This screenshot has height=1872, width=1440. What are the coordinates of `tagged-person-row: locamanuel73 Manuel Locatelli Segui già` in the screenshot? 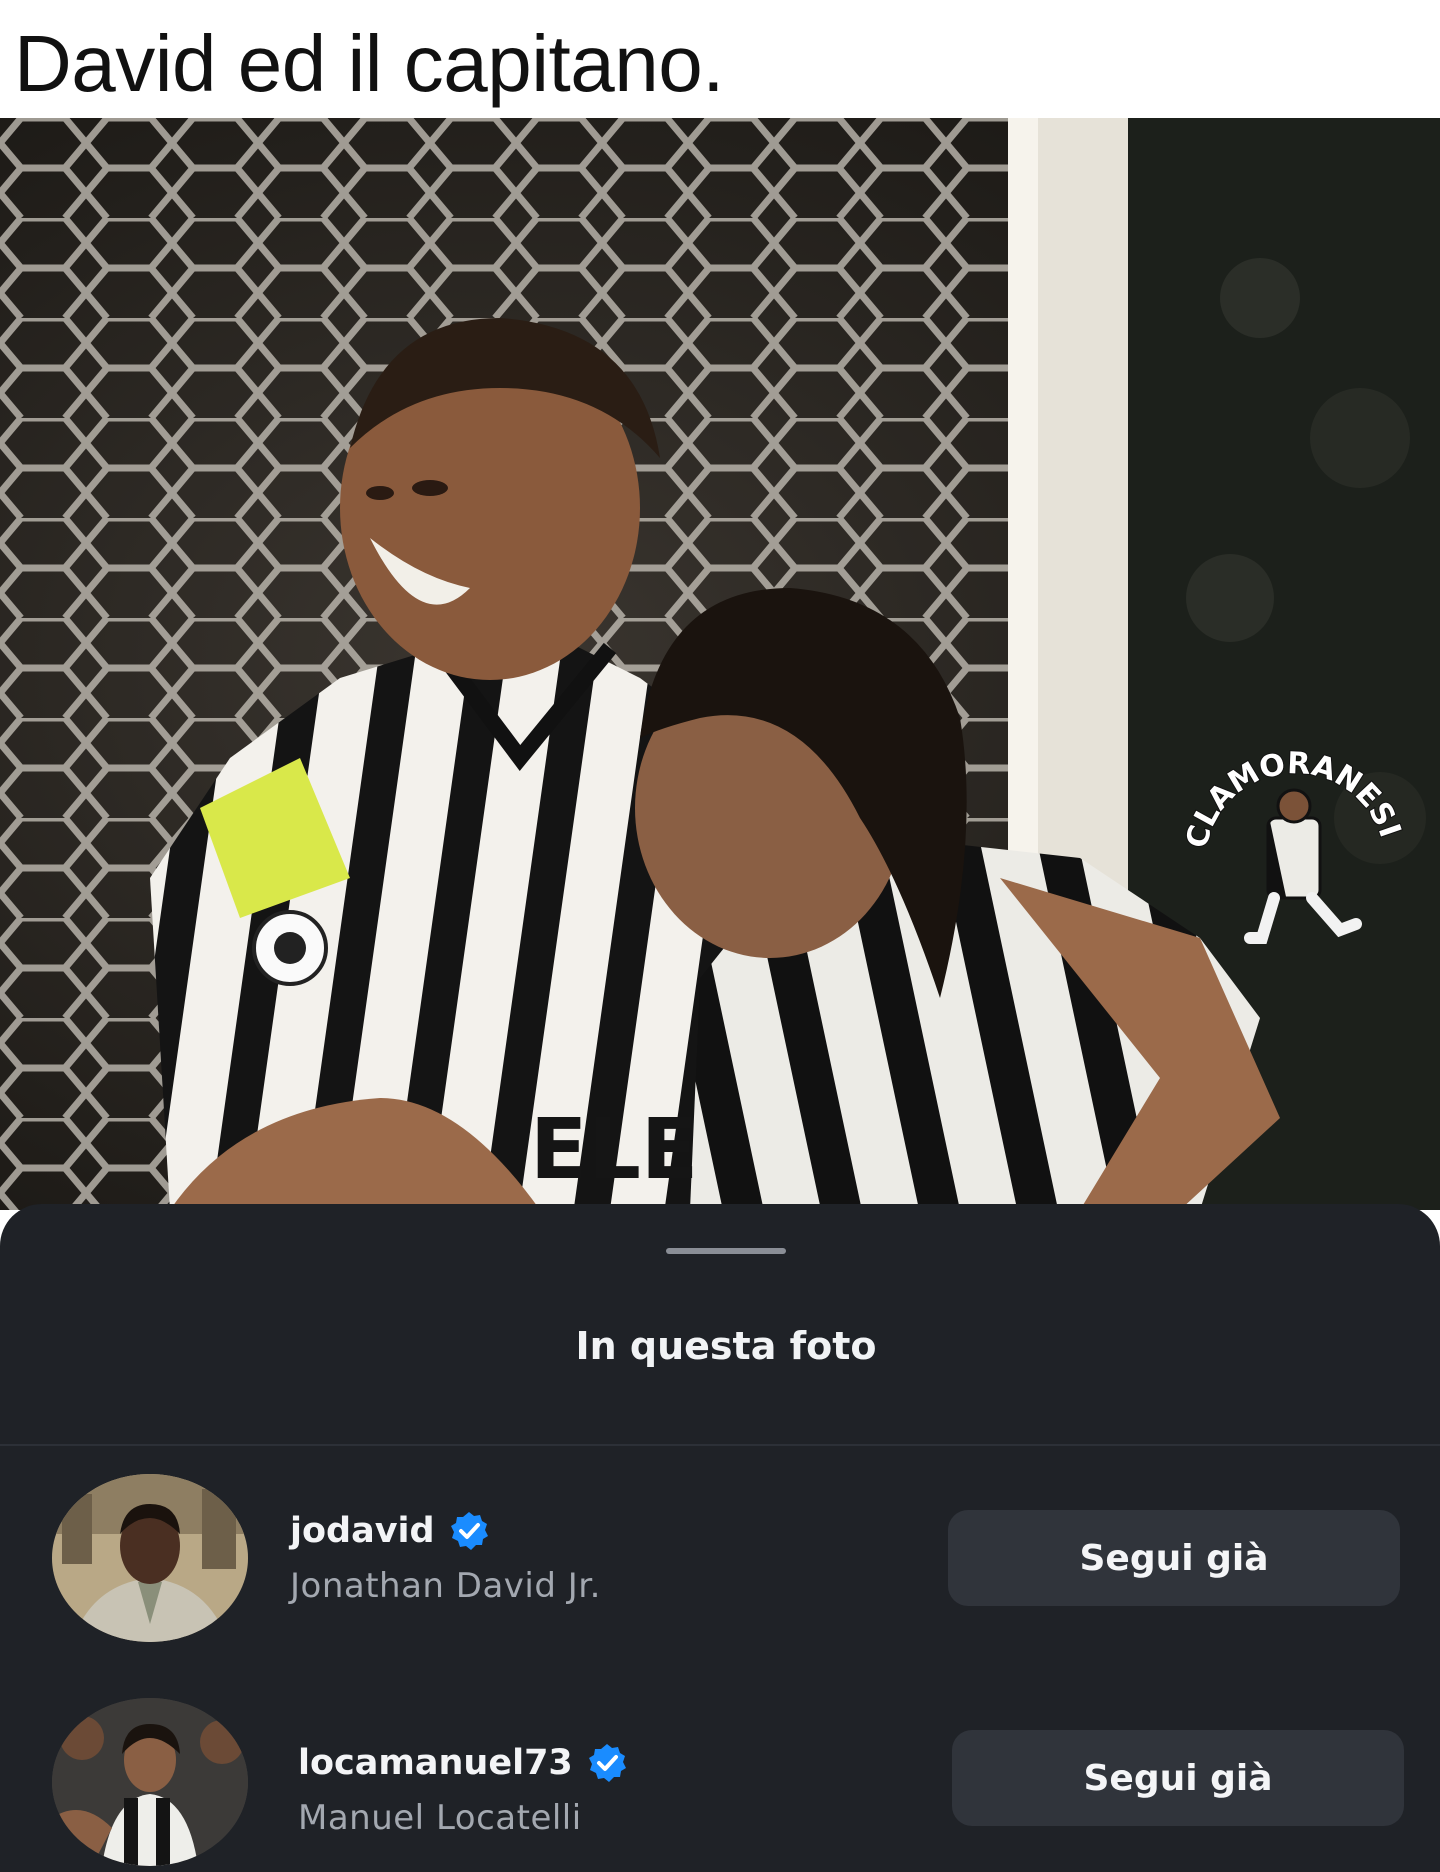 It's located at (720, 1780).